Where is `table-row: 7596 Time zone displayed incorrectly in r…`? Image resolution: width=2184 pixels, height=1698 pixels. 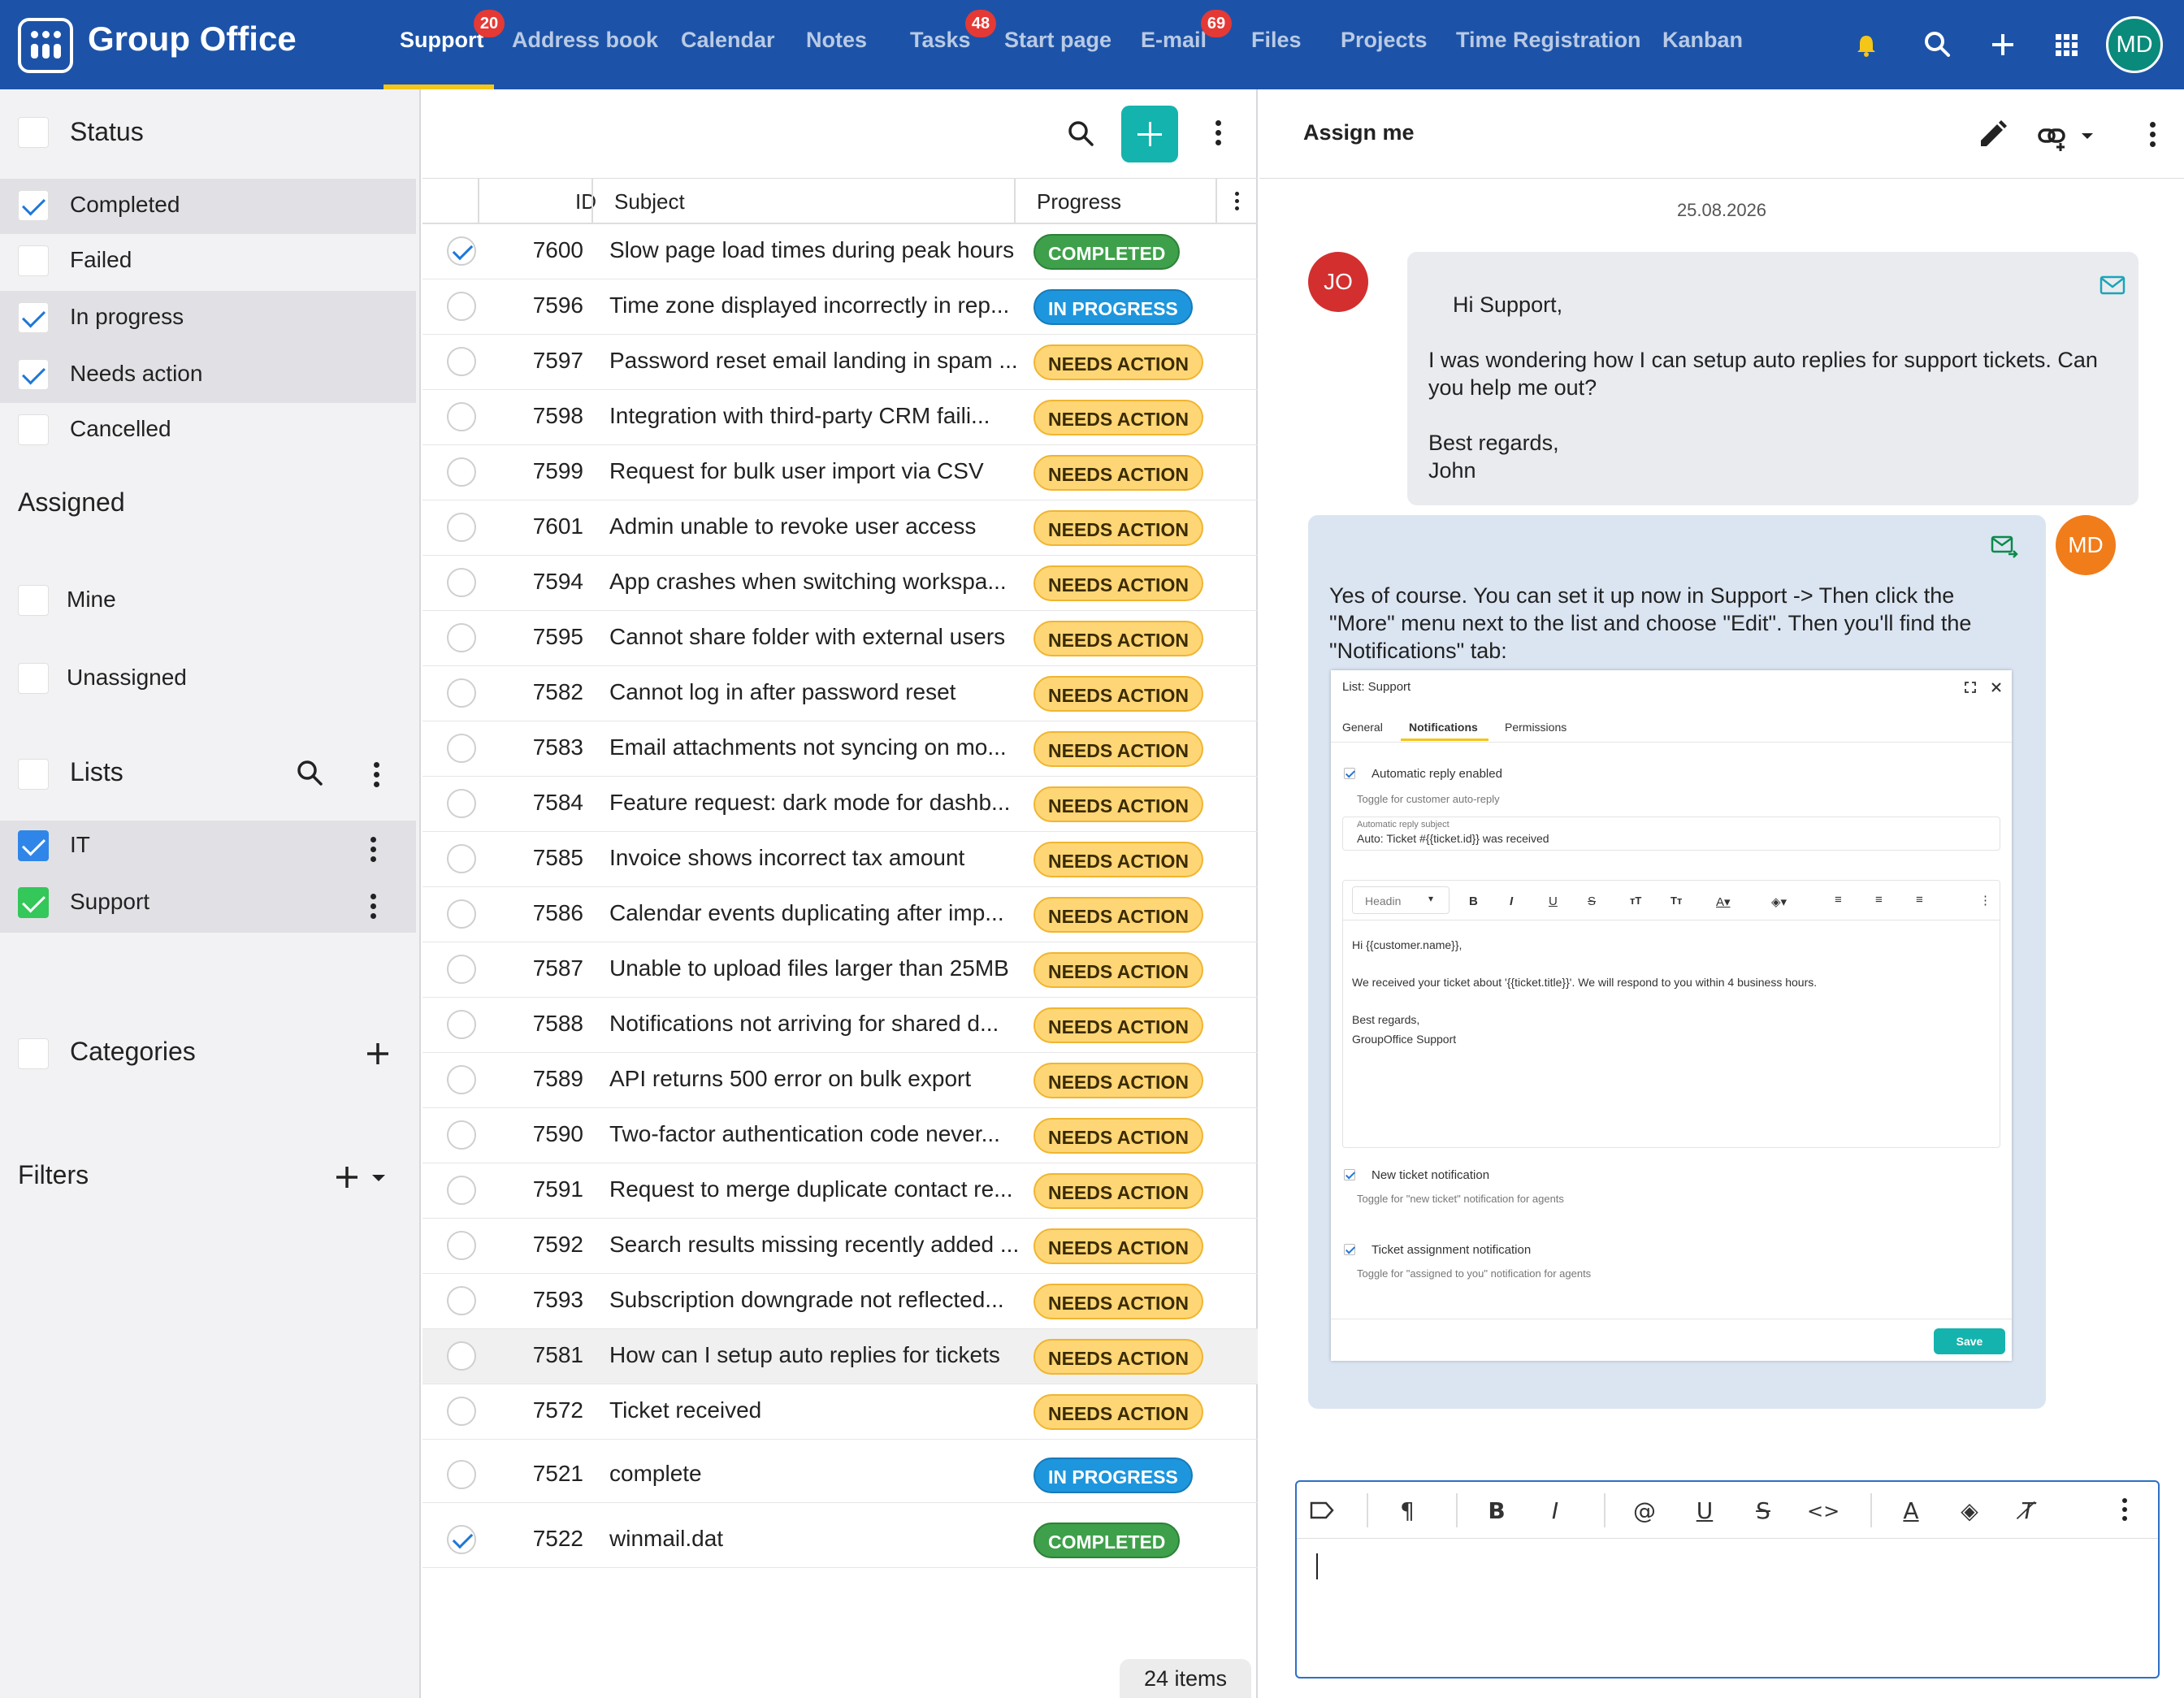
table-row: 7596 Time zone displayed incorrectly in r… is located at coordinates (840, 307).